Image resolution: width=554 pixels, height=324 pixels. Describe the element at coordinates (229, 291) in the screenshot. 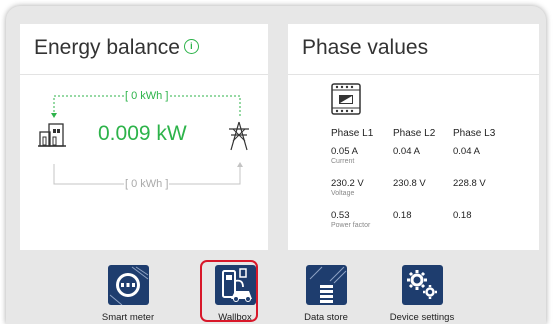

I see `wallbox-highlight-frame` at that location.